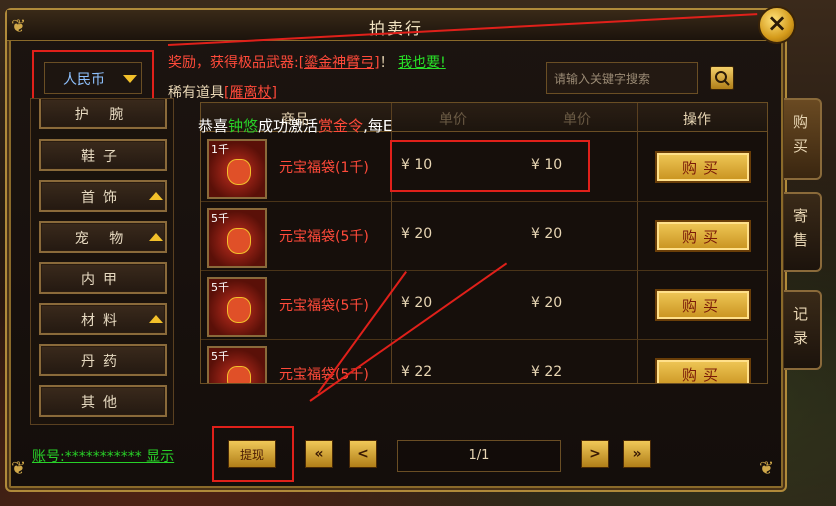  I want to click on tab-label: 寄售, so click(801, 228).